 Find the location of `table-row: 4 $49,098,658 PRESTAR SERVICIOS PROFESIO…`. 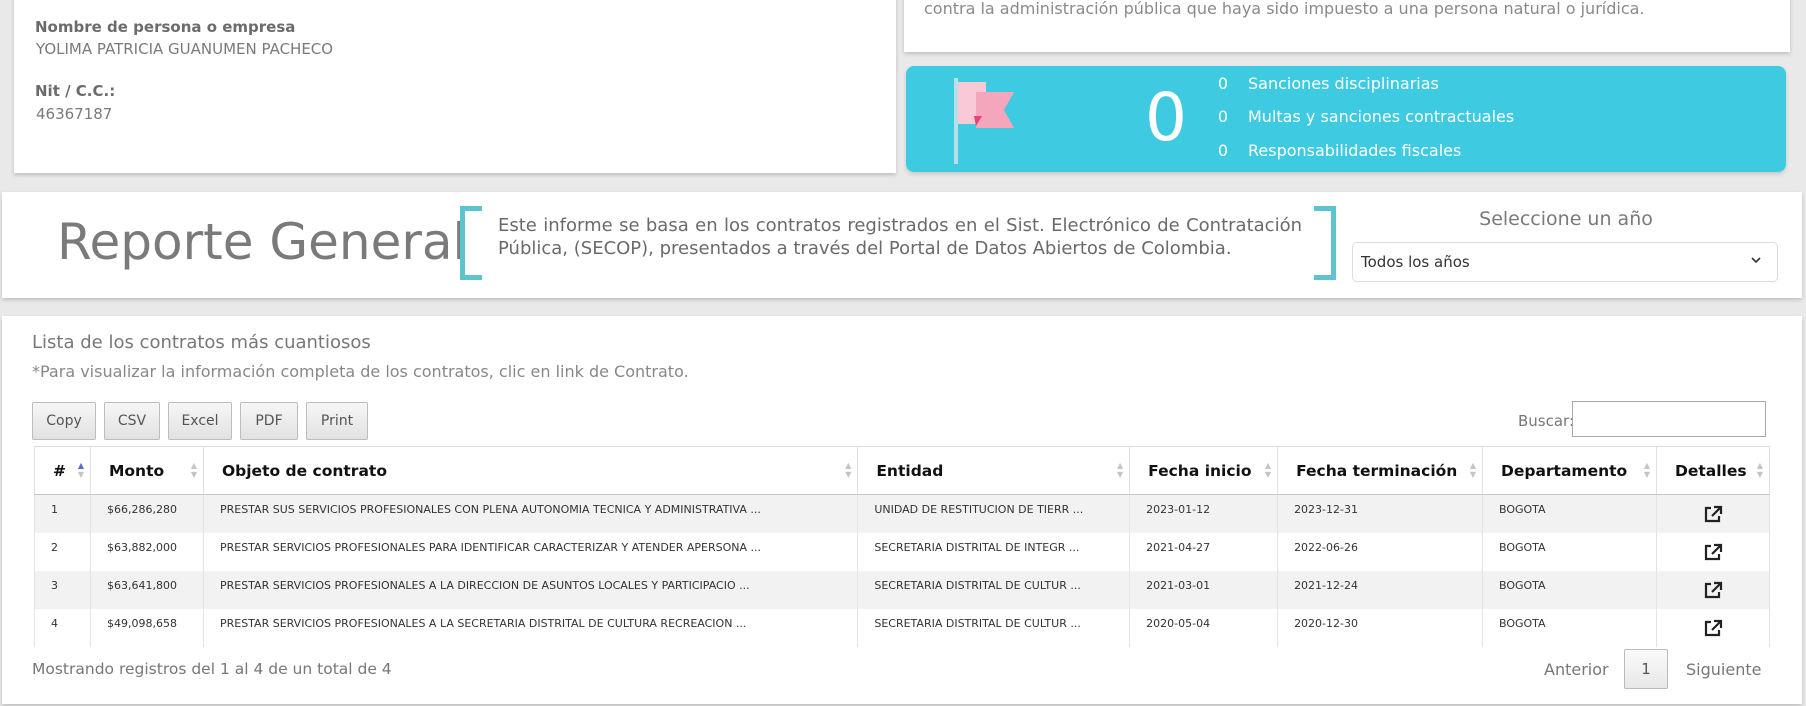

table-row: 4 $49,098,658 PRESTAR SERVICIOS PROFESIO… is located at coordinates (902, 627).